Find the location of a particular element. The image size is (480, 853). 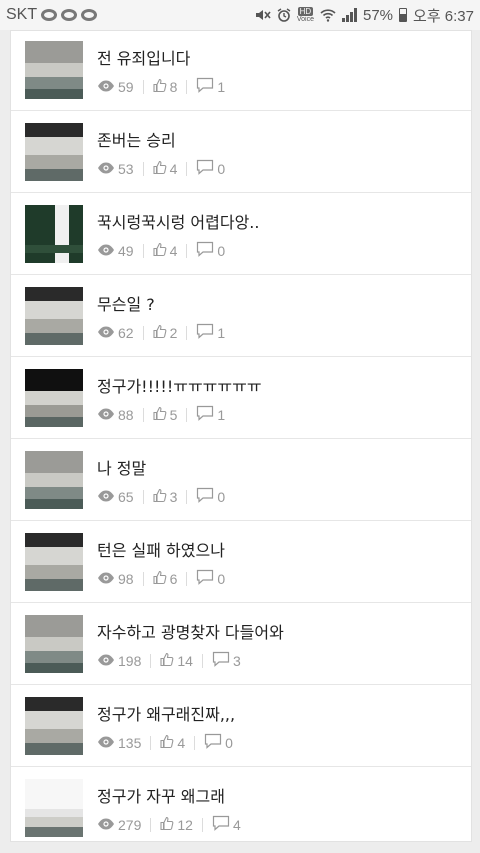

hd-voice-indicator: HD Voice is located at coordinates (305, 15).